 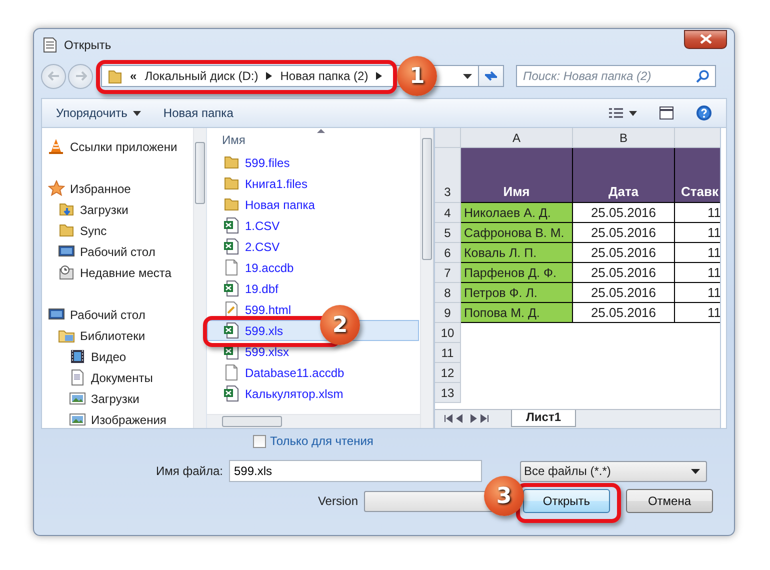 I want to click on back-arrow-icon, so click(x=54, y=76).